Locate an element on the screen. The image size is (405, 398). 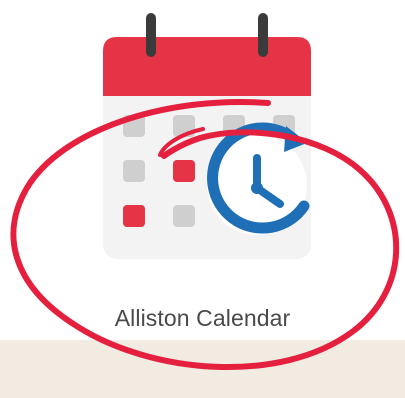
app-label: Alliston Calendar is located at coordinates (202, 318).